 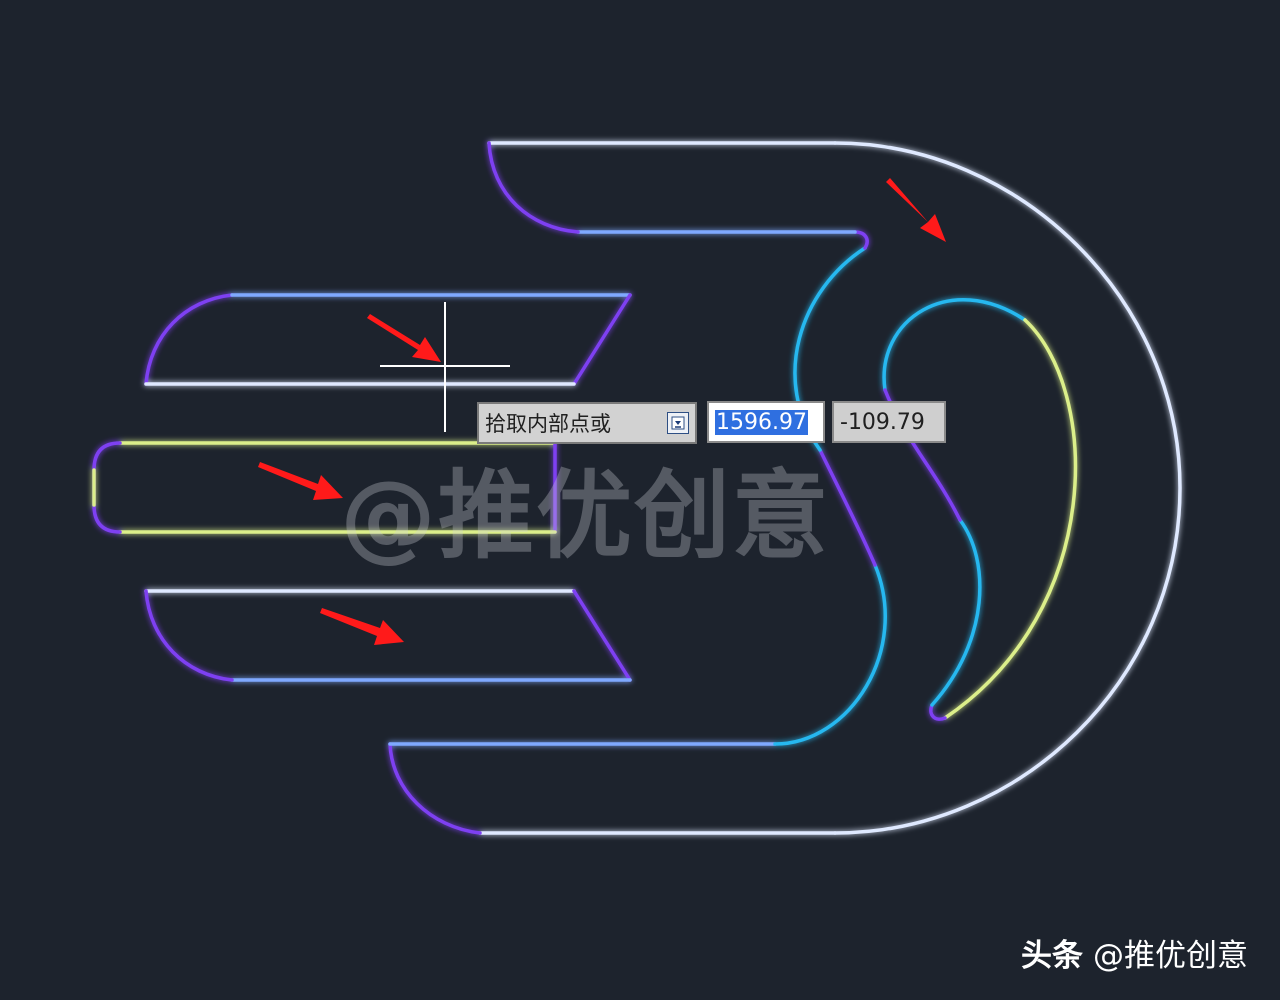 I want to click on prompt-label: 拾取内部点或, so click(x=548, y=424).